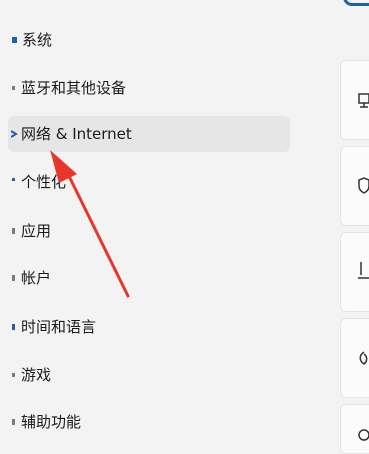 Image resolution: width=369 pixels, height=454 pixels. What do you see at coordinates (363, 436) in the screenshot?
I see `info-icon` at bounding box center [363, 436].